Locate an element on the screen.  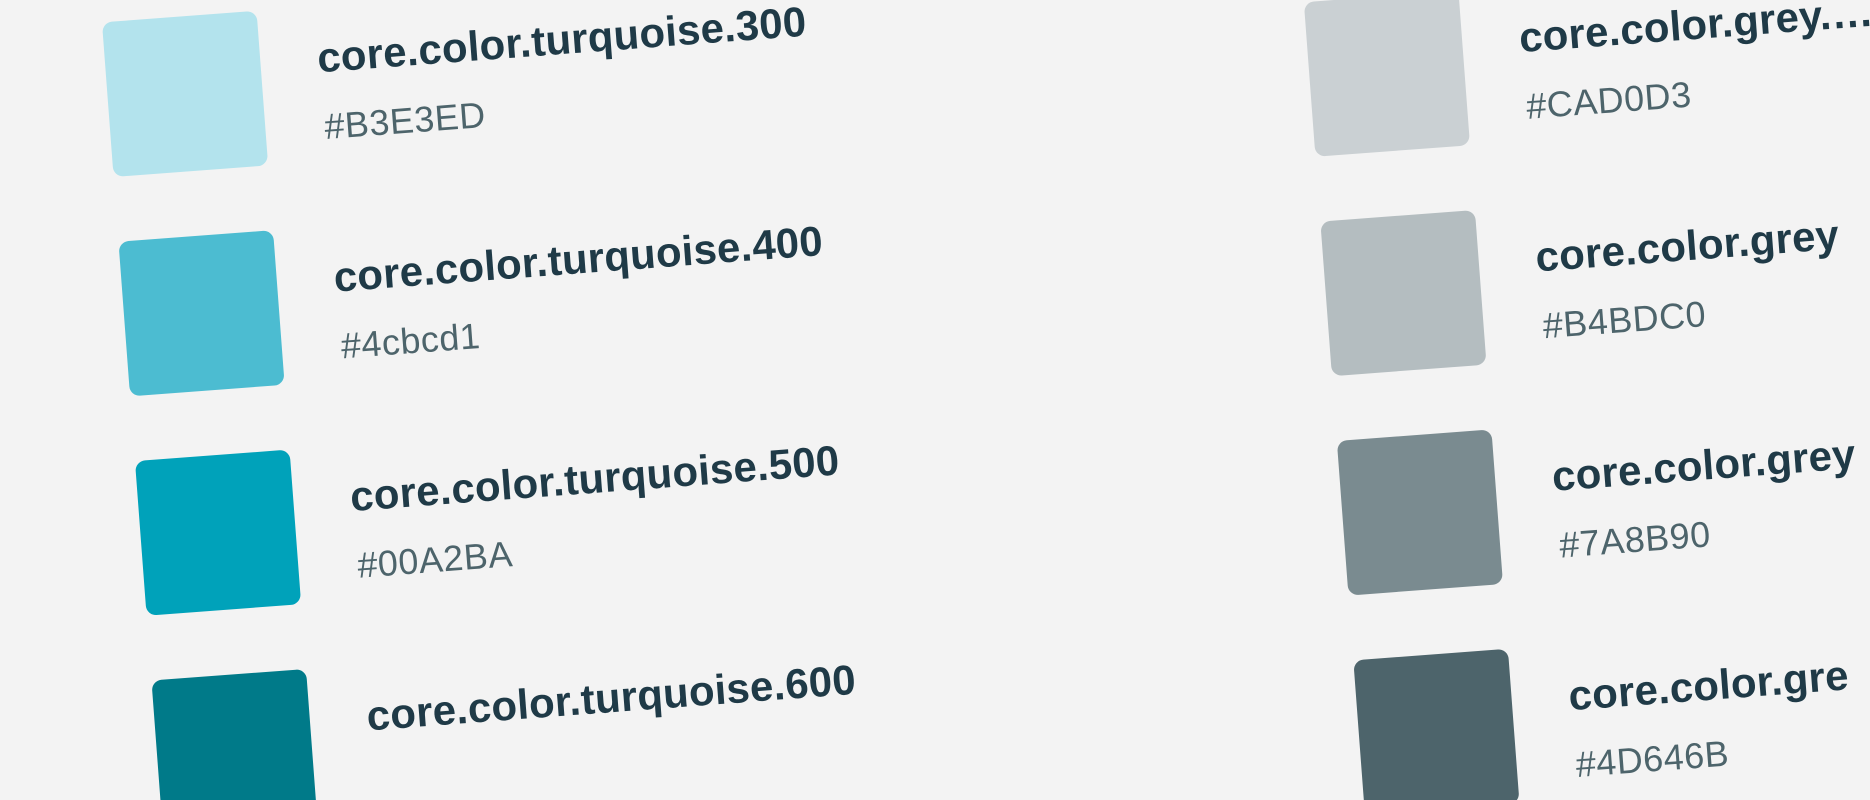
hex-value: #CAD0D3 is located at coordinates (1608, 100).